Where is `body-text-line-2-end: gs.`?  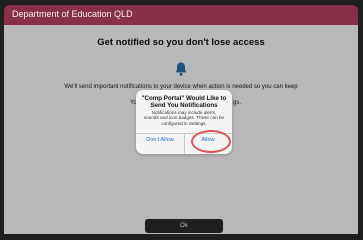 body-text-line-2-end: gs. is located at coordinates (237, 103).